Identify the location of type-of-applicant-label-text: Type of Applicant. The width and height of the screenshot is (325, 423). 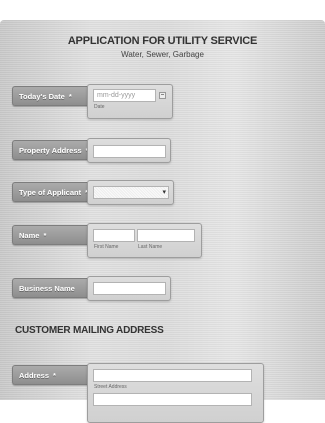
(50, 192).